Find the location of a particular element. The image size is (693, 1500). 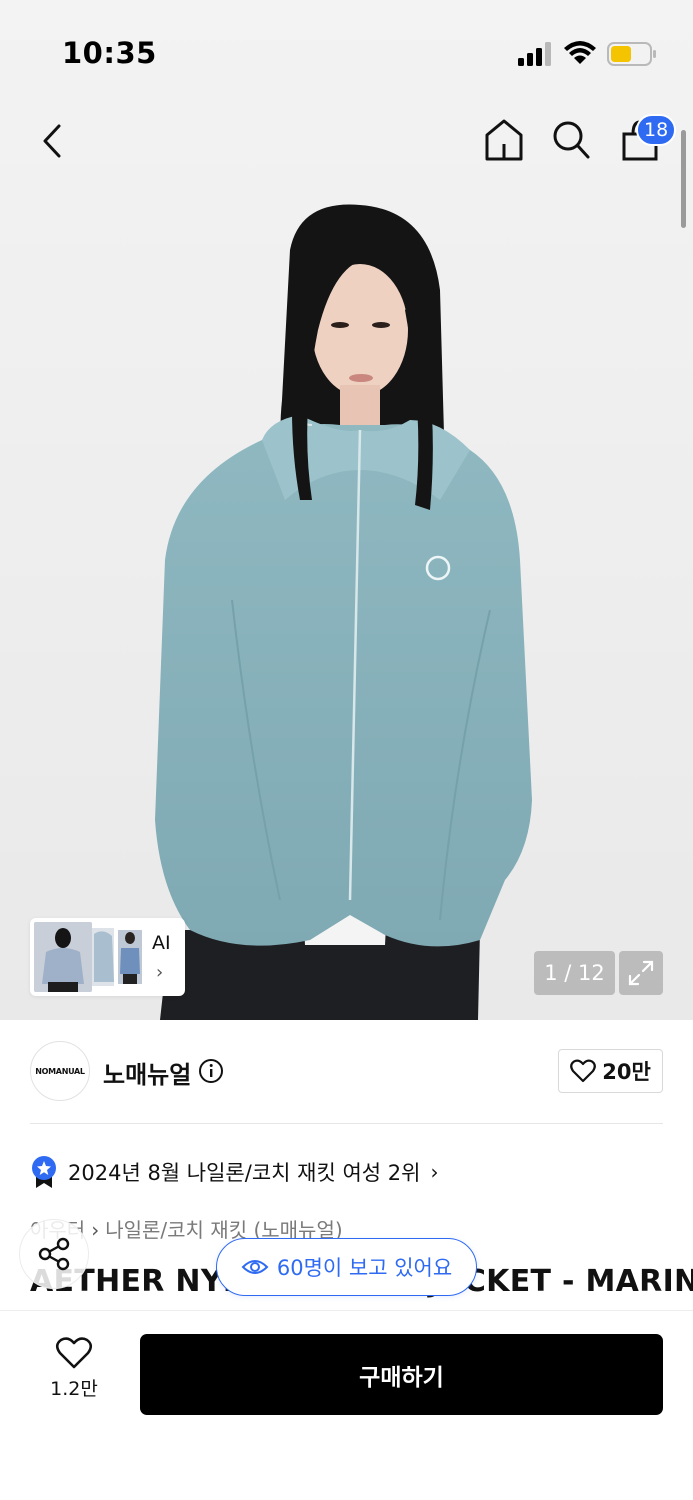

wishlist-button: 1.2만 is located at coordinates (74, 1374).